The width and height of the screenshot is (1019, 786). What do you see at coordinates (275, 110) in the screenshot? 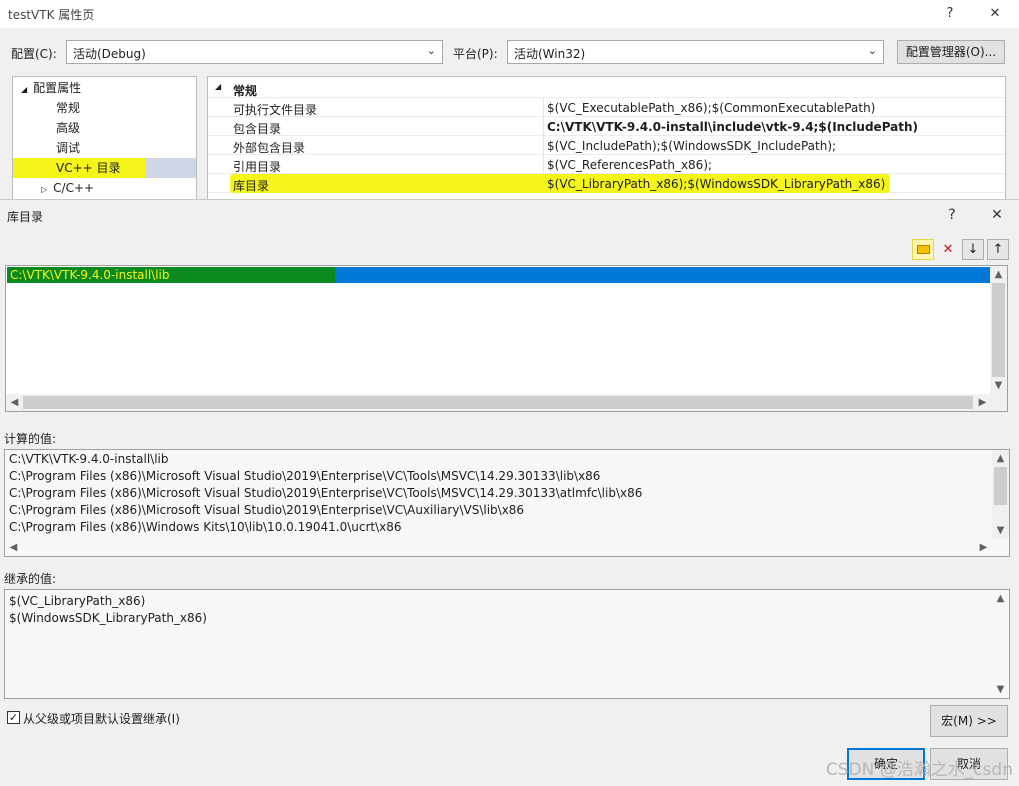
I see `grid-row-name: 可执行文件目录` at bounding box center [275, 110].